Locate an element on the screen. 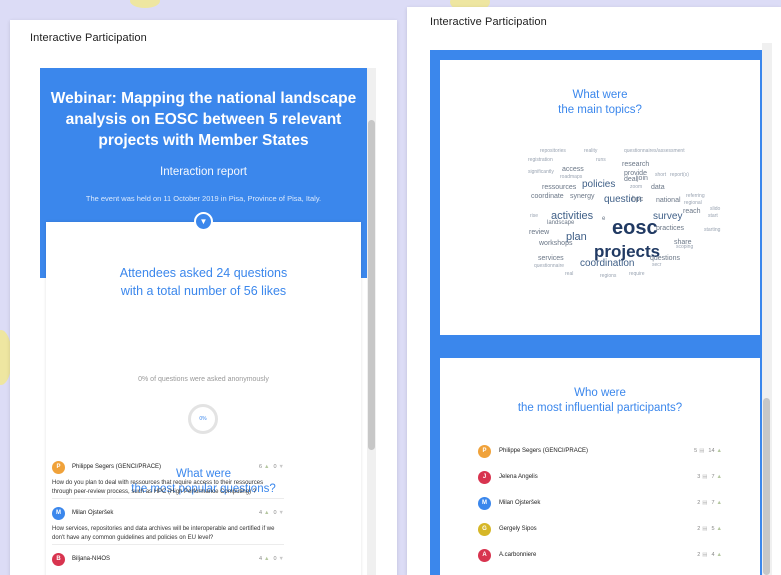  left-scrollbar is located at coordinates (371, 321).